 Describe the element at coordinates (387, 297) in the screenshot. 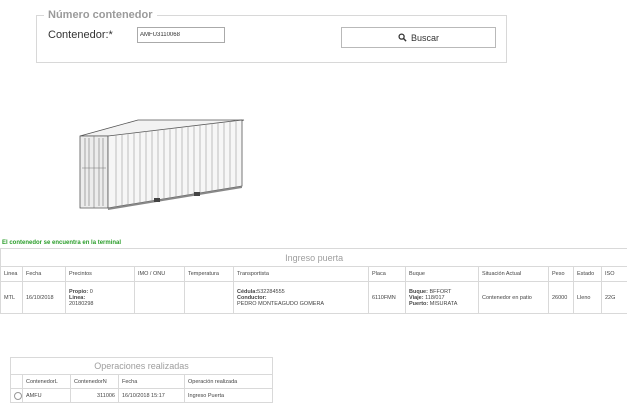

I see `cell-placa: 6110FMN` at that location.